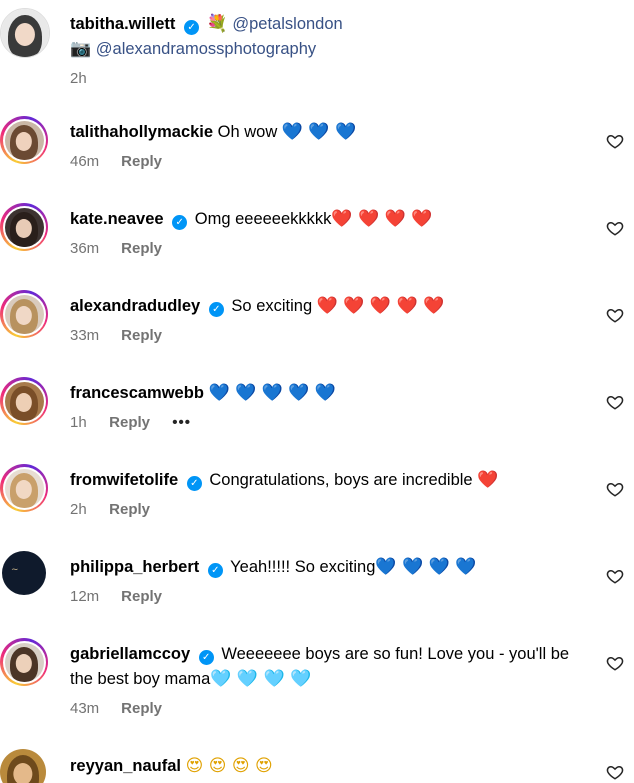 Image resolution: width=634 pixels, height=783 pixels. What do you see at coordinates (134, 567) in the screenshot?
I see `username: philippa_herbert` at bounding box center [134, 567].